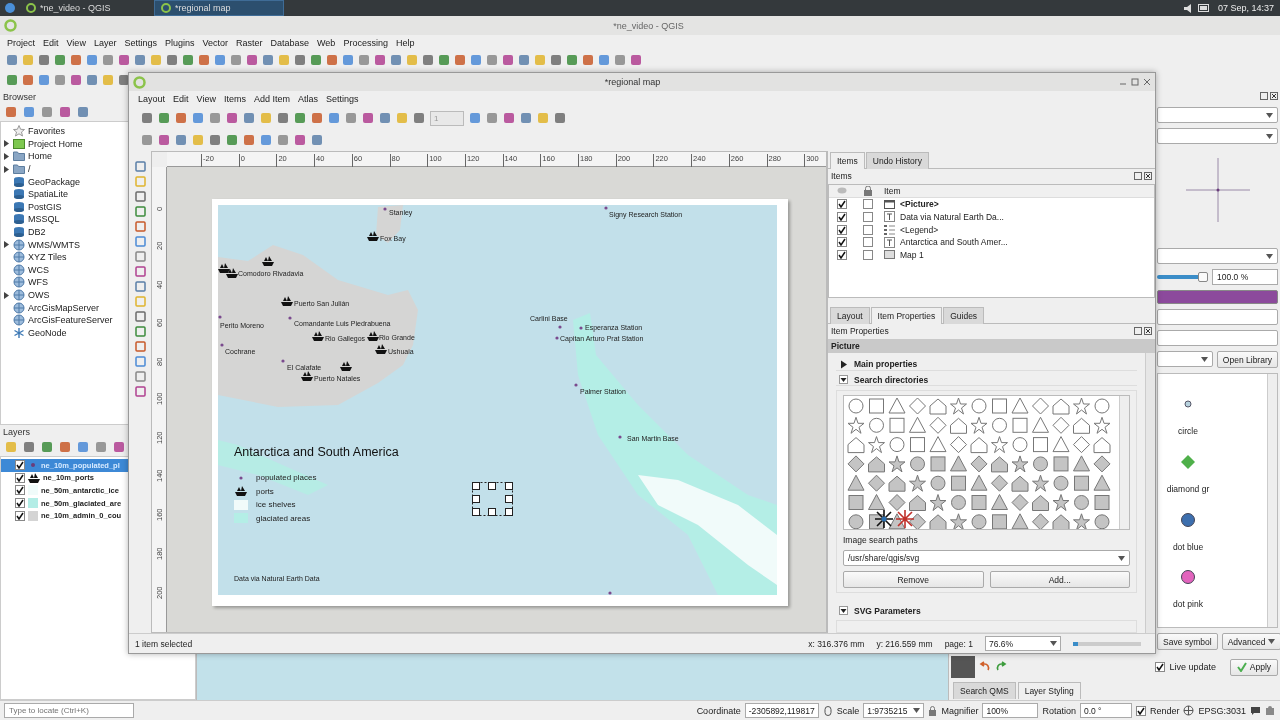  What do you see at coordinates (991, 204) in the screenshot?
I see `item-row: <Picture>` at bounding box center [991, 204].